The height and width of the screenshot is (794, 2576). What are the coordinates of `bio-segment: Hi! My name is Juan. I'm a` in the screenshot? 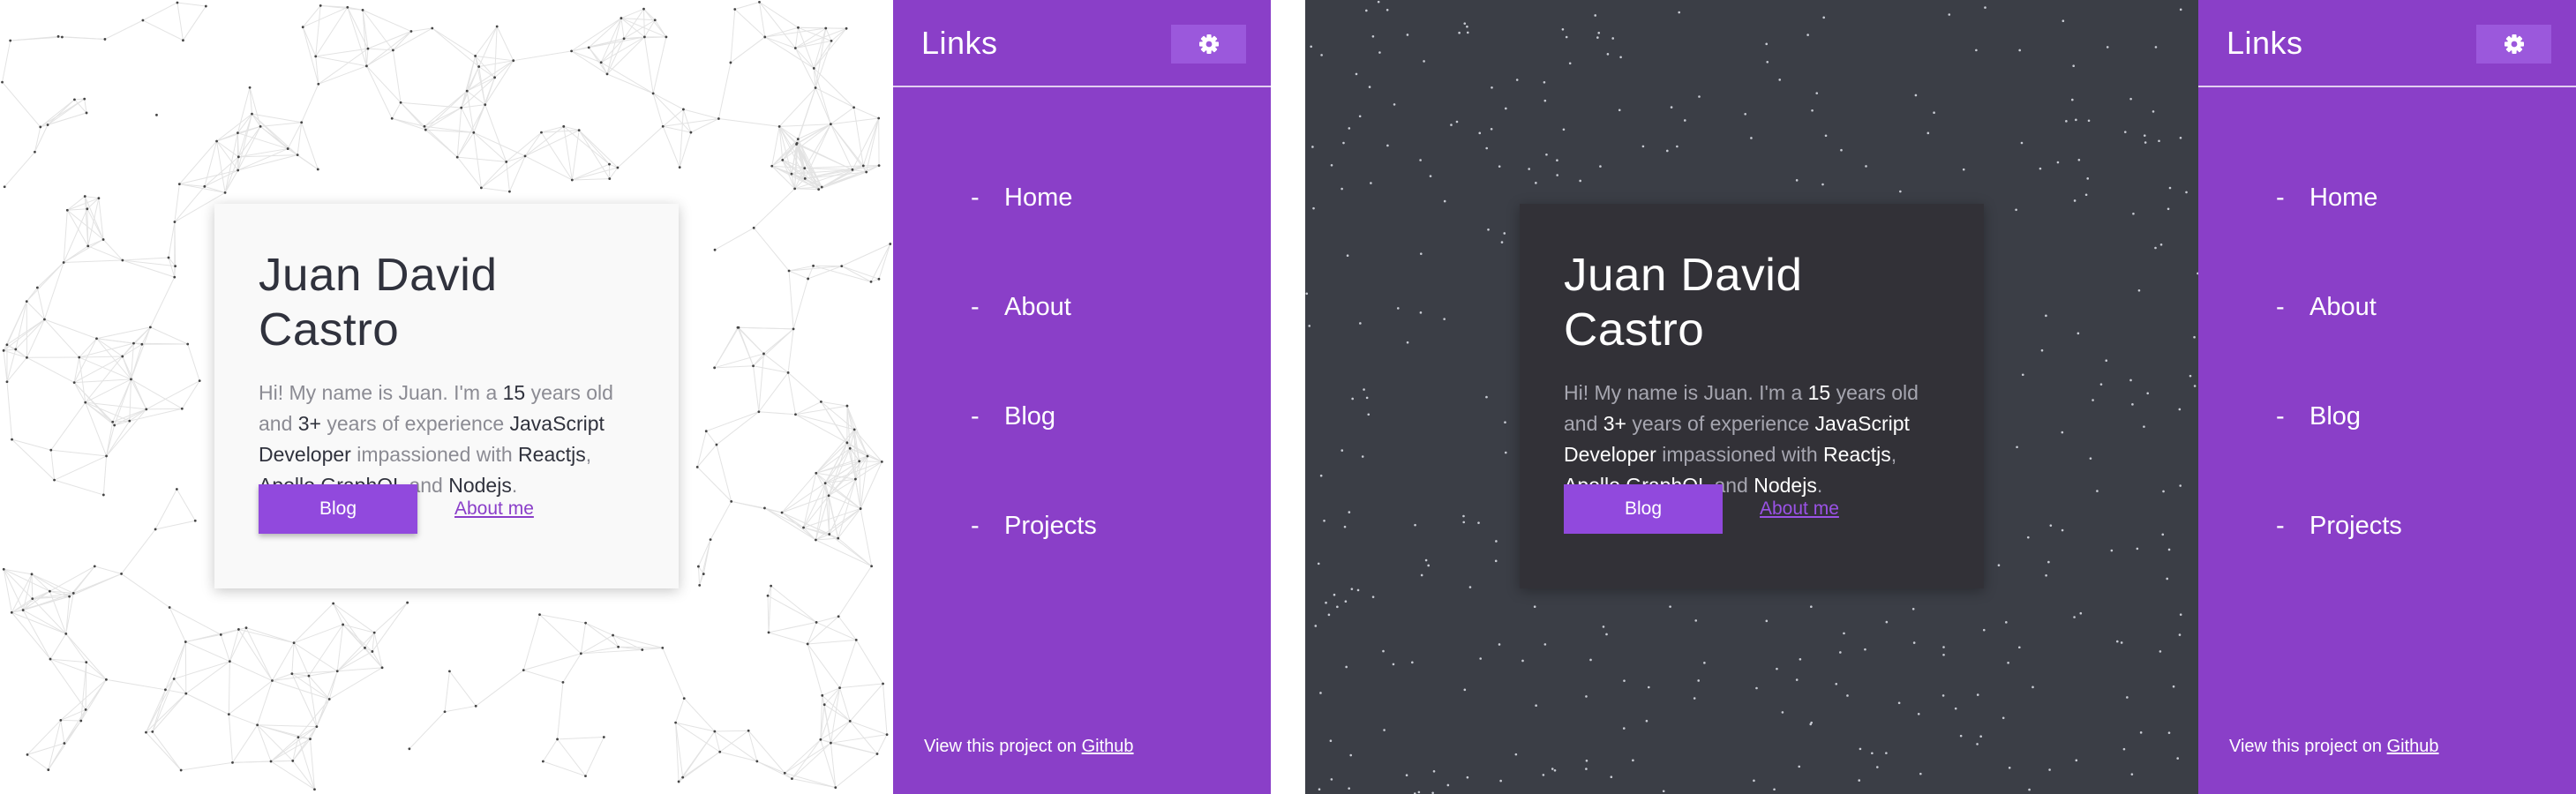 It's located at (1686, 392).